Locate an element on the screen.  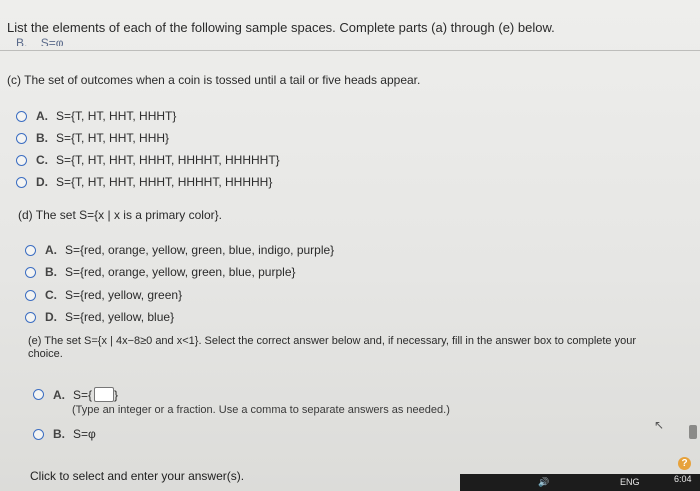
taskbar: 🔊 ENG 6:04 is located at coordinates (580, 482).